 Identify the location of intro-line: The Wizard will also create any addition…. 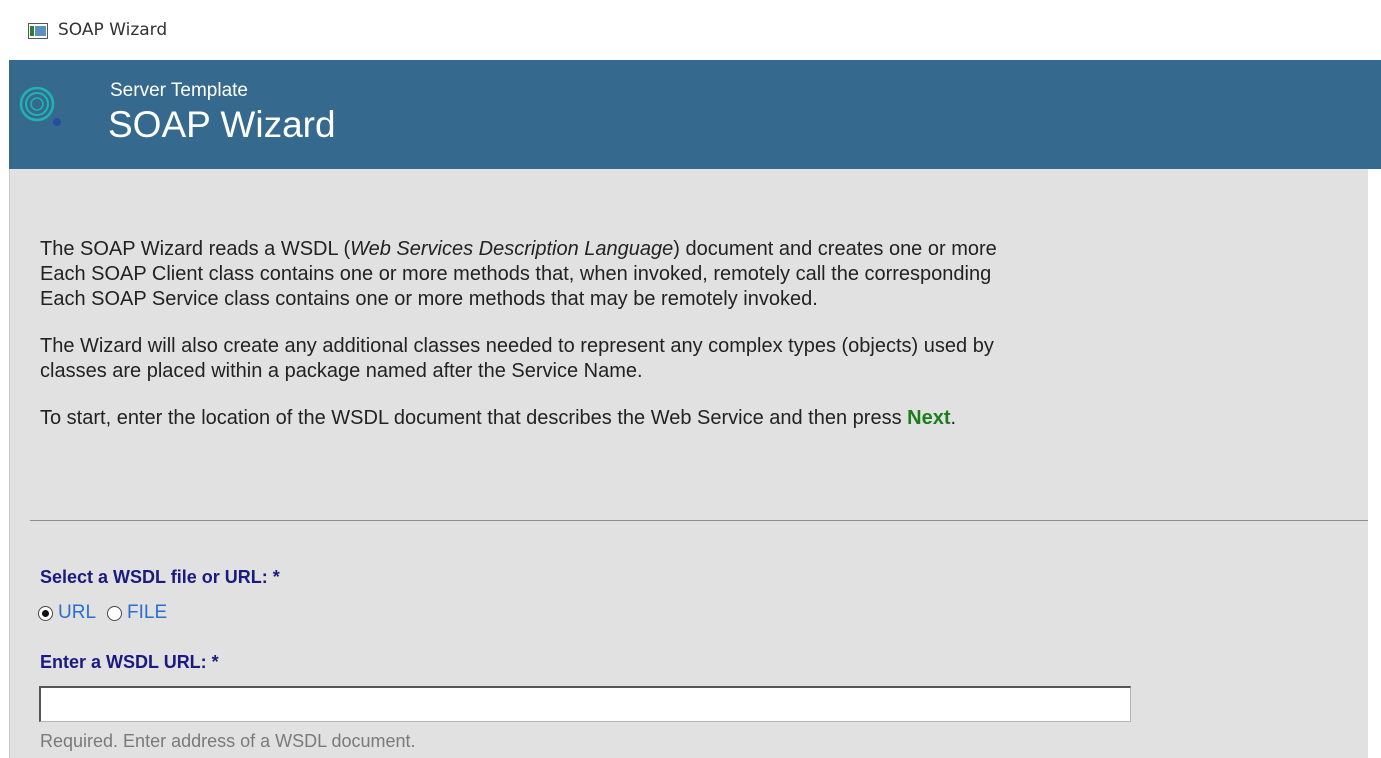
(517, 346).